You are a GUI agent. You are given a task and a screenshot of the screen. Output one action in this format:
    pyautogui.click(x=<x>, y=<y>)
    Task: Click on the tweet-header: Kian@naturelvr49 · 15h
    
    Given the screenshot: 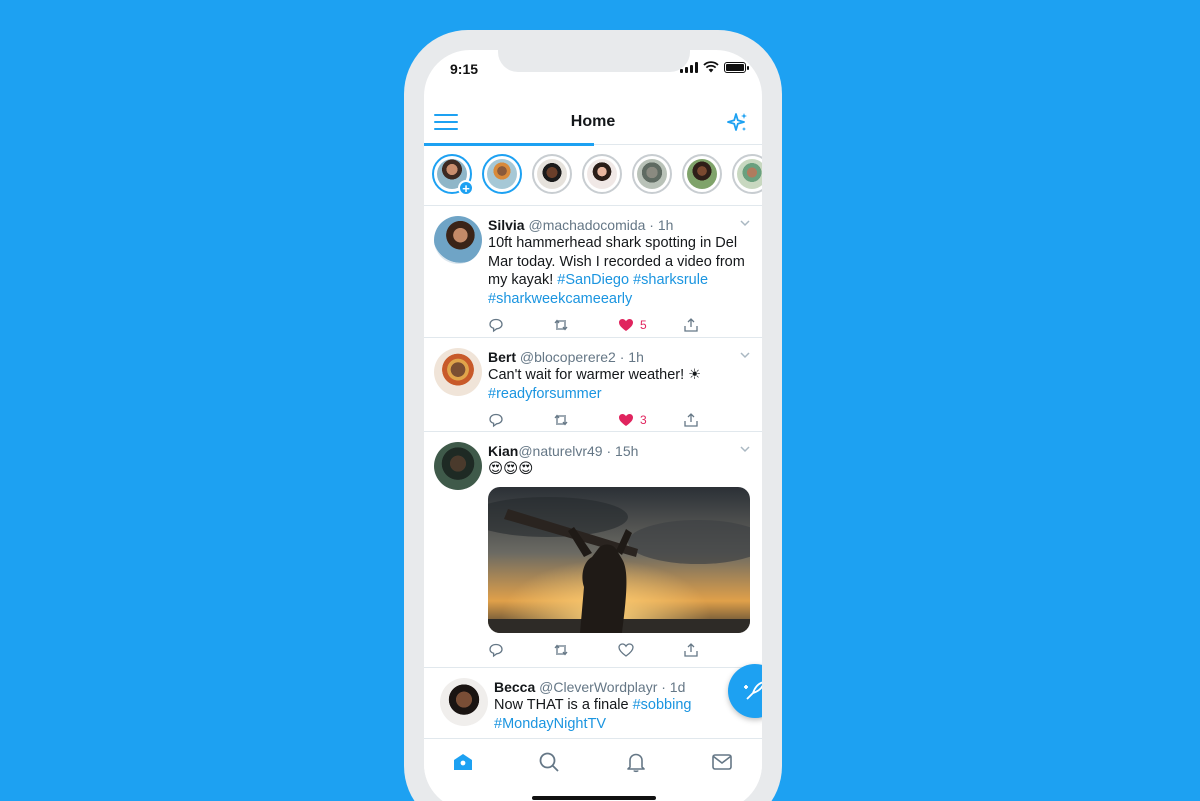 What is the action you would take?
    pyautogui.click(x=618, y=451)
    